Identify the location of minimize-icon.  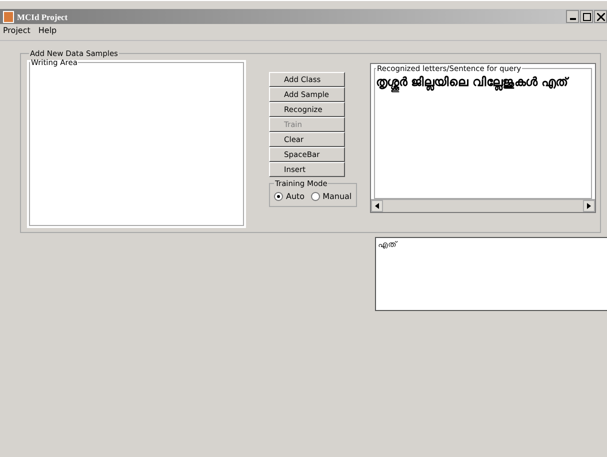
(573, 19).